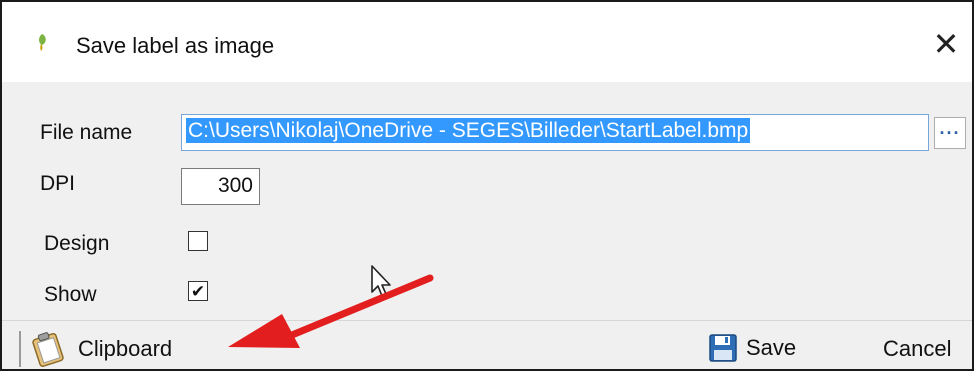 Image resolution: width=976 pixels, height=373 pixels. What do you see at coordinates (198, 241) in the screenshot?
I see `design-checkbox` at bounding box center [198, 241].